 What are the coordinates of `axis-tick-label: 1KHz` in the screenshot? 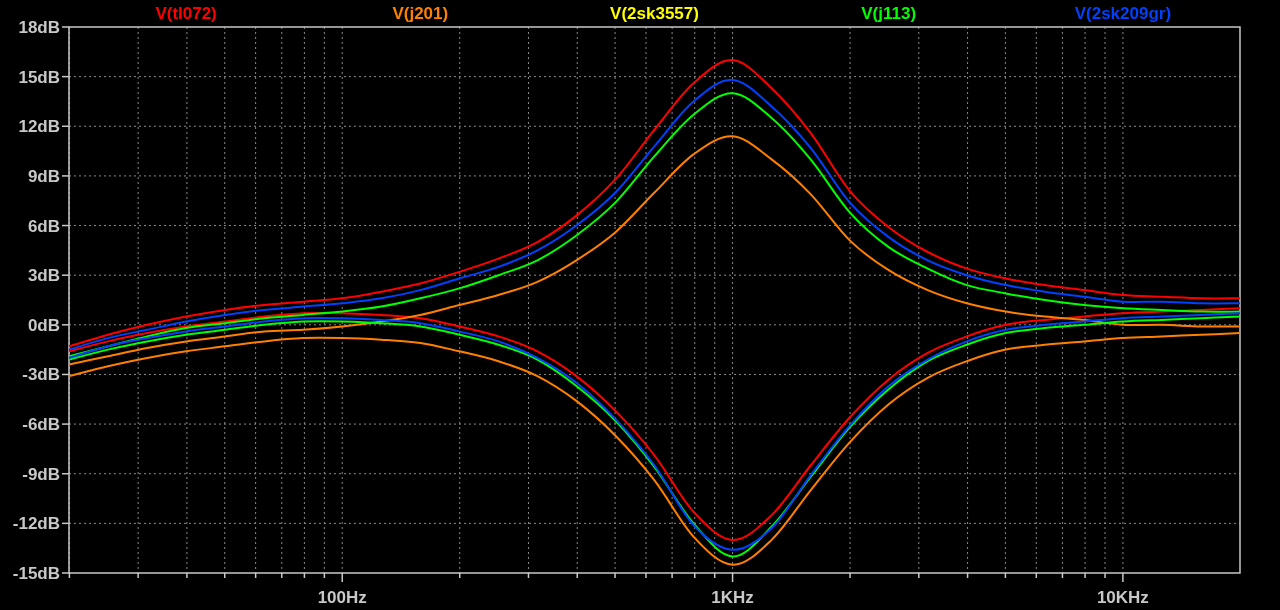 It's located at (732, 597).